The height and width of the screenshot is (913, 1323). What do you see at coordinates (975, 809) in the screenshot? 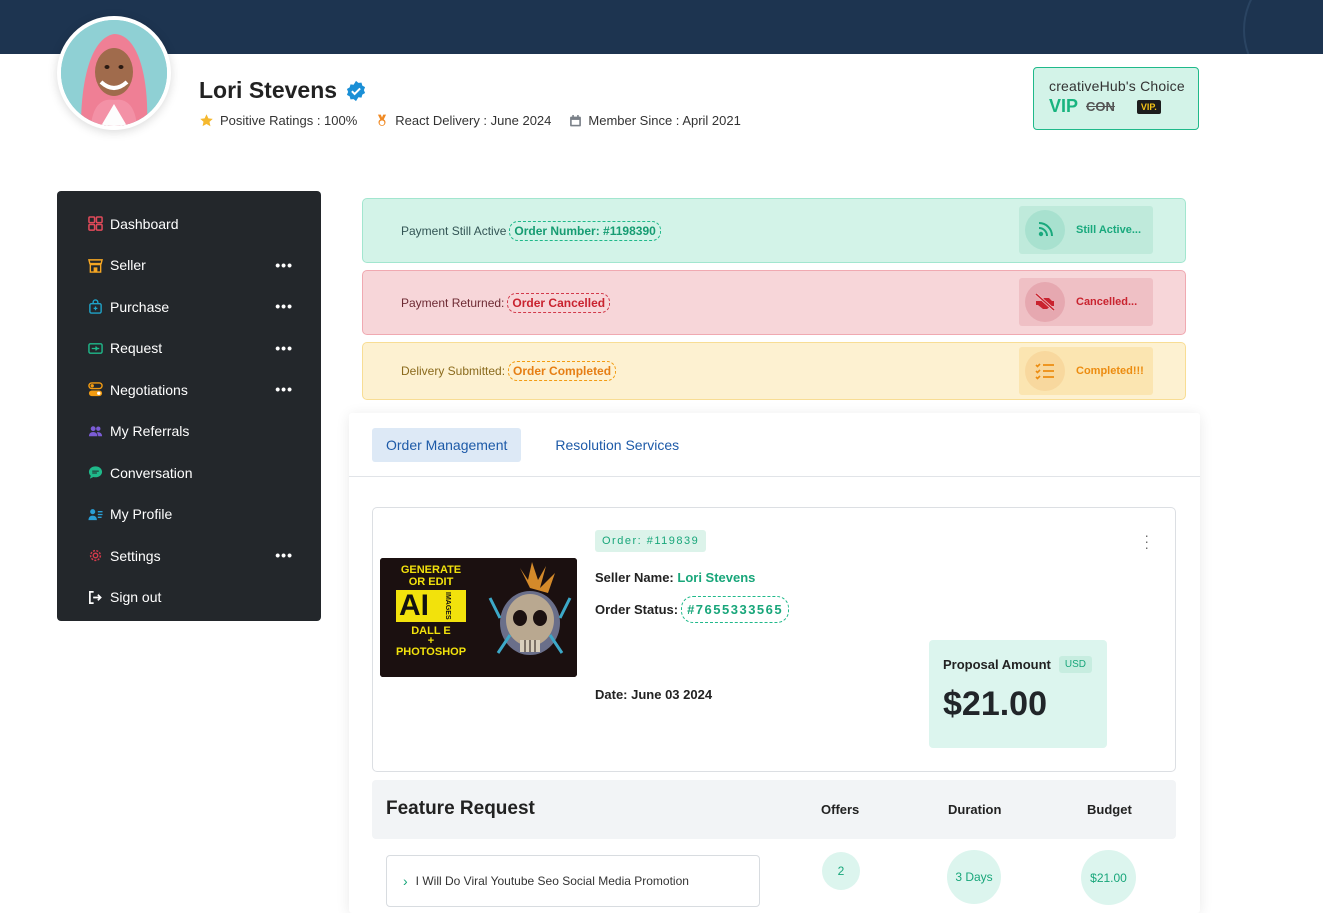
I see `col-duration: Duration` at bounding box center [975, 809].